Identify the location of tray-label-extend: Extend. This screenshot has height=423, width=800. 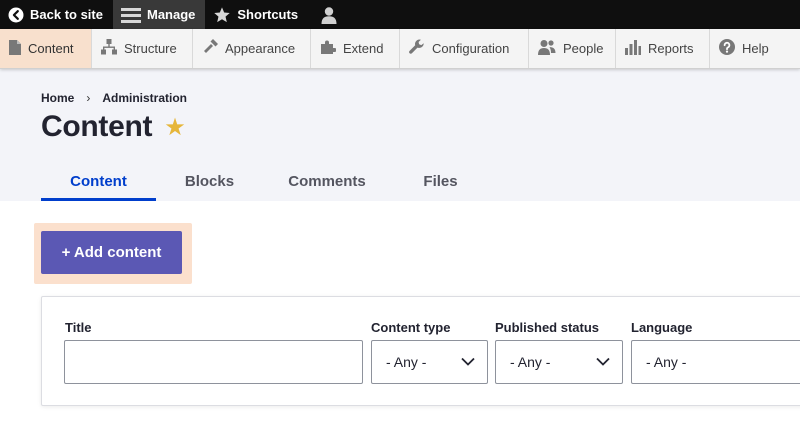
(363, 48).